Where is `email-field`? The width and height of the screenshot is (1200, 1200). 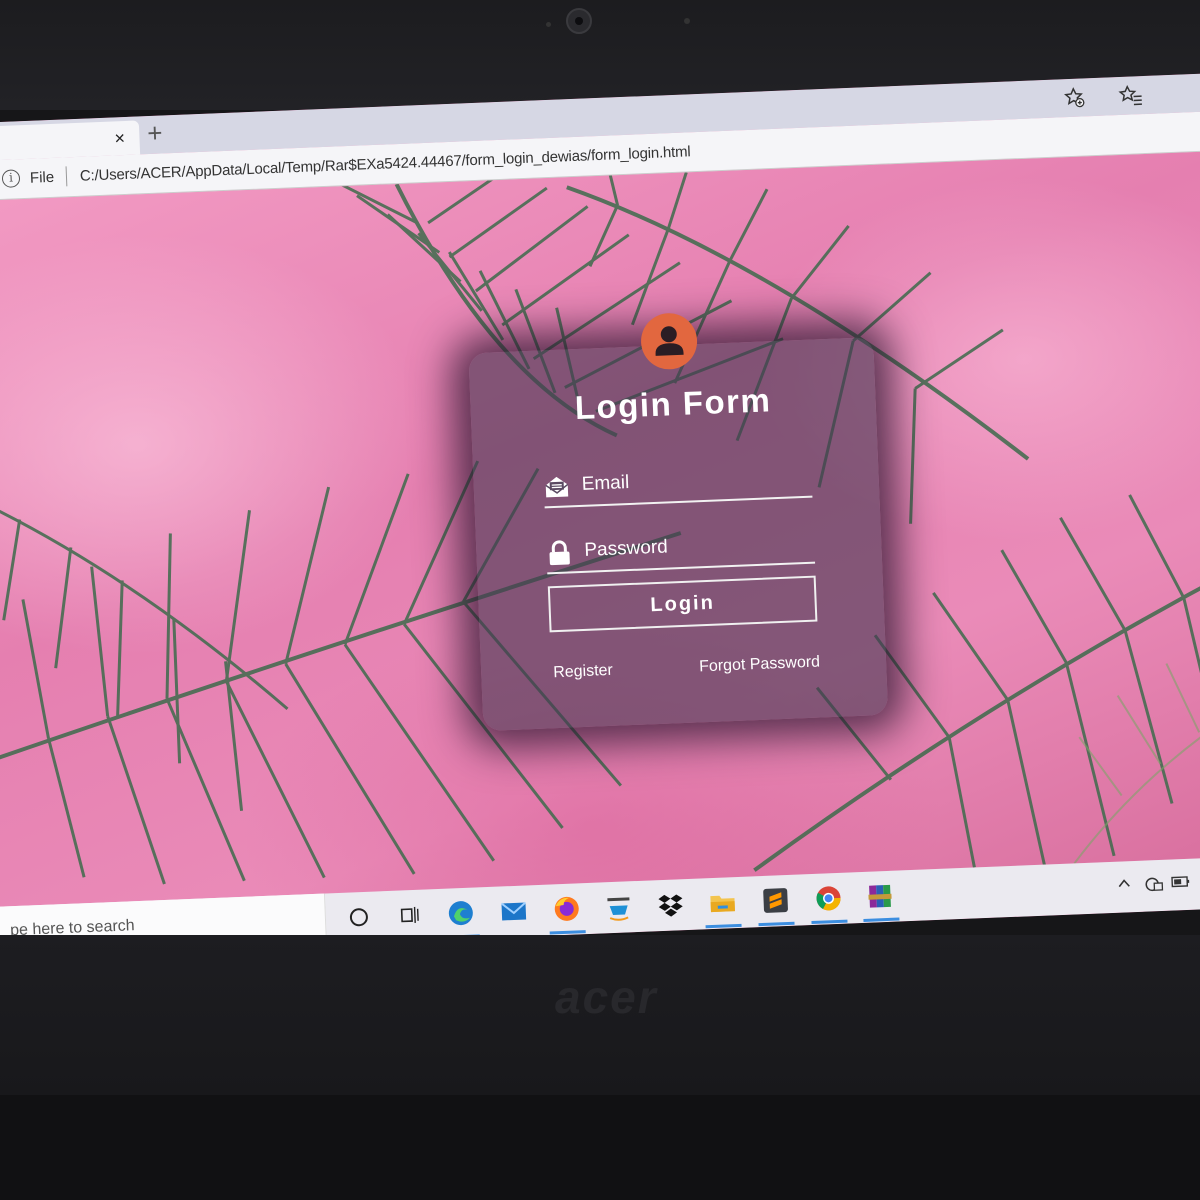 email-field is located at coordinates (677, 481).